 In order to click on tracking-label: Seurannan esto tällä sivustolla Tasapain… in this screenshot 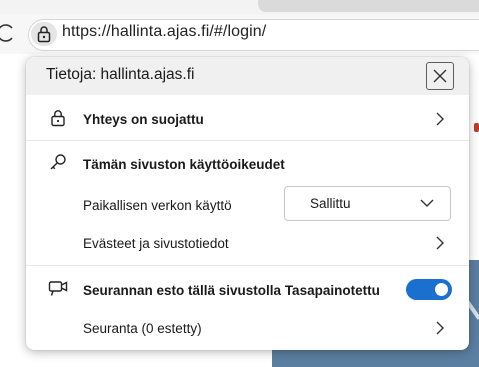, I will do `click(231, 290)`.